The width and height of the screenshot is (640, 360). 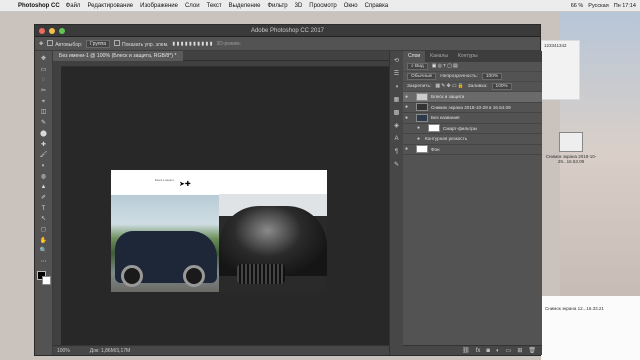 What do you see at coordinates (164, 180) in the screenshot?
I see `layer-text: Блеск и защита` at bounding box center [164, 180].